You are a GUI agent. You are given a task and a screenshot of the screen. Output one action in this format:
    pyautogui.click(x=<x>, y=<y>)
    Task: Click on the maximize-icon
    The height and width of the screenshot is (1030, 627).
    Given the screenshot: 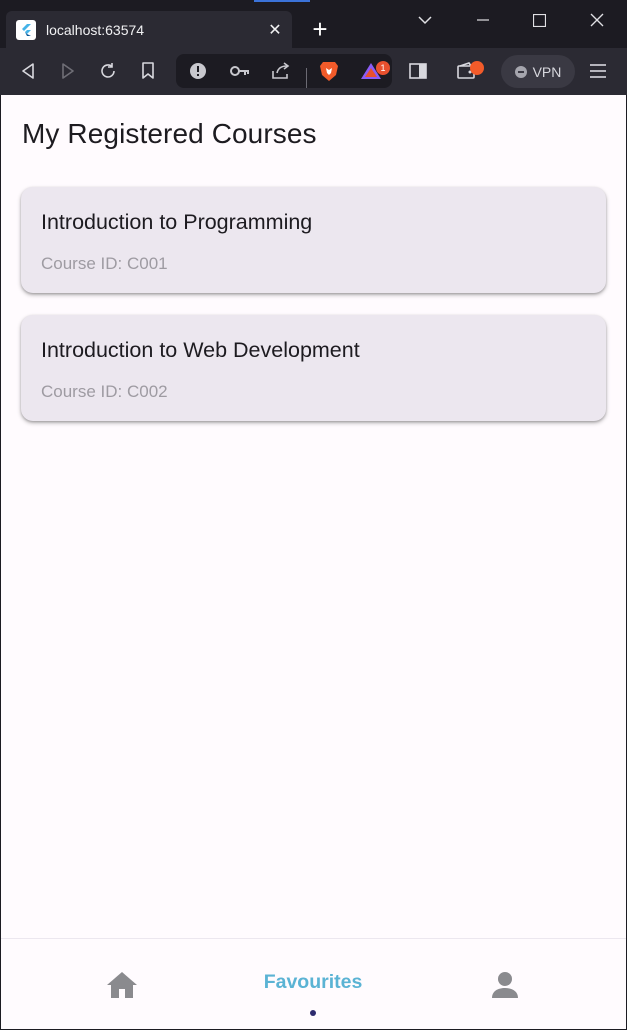 What is the action you would take?
    pyautogui.click(x=539, y=20)
    